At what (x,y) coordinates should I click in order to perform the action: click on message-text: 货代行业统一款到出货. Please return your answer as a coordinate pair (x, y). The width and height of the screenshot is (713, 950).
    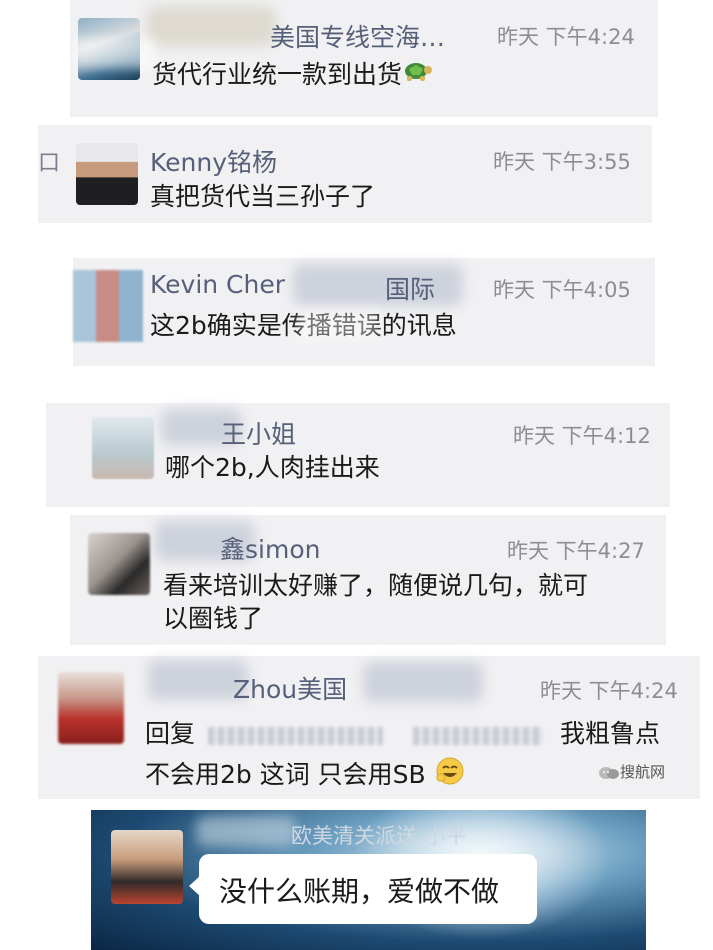
    Looking at the image, I should click on (277, 74).